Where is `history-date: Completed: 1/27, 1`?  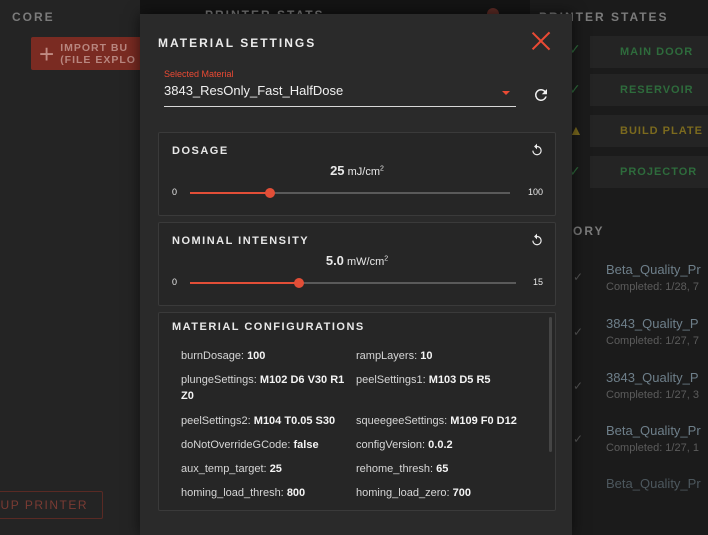
history-date: Completed: 1/27, 1 is located at coordinates (652, 448).